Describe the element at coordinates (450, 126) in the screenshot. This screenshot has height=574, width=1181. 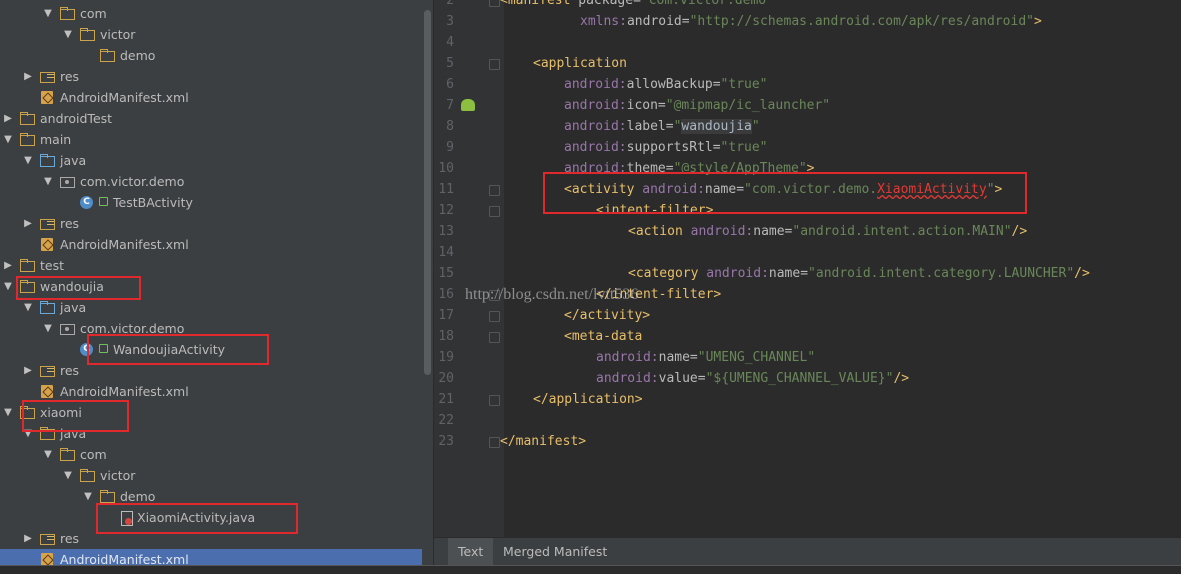
I see `line-number: 8` at that location.